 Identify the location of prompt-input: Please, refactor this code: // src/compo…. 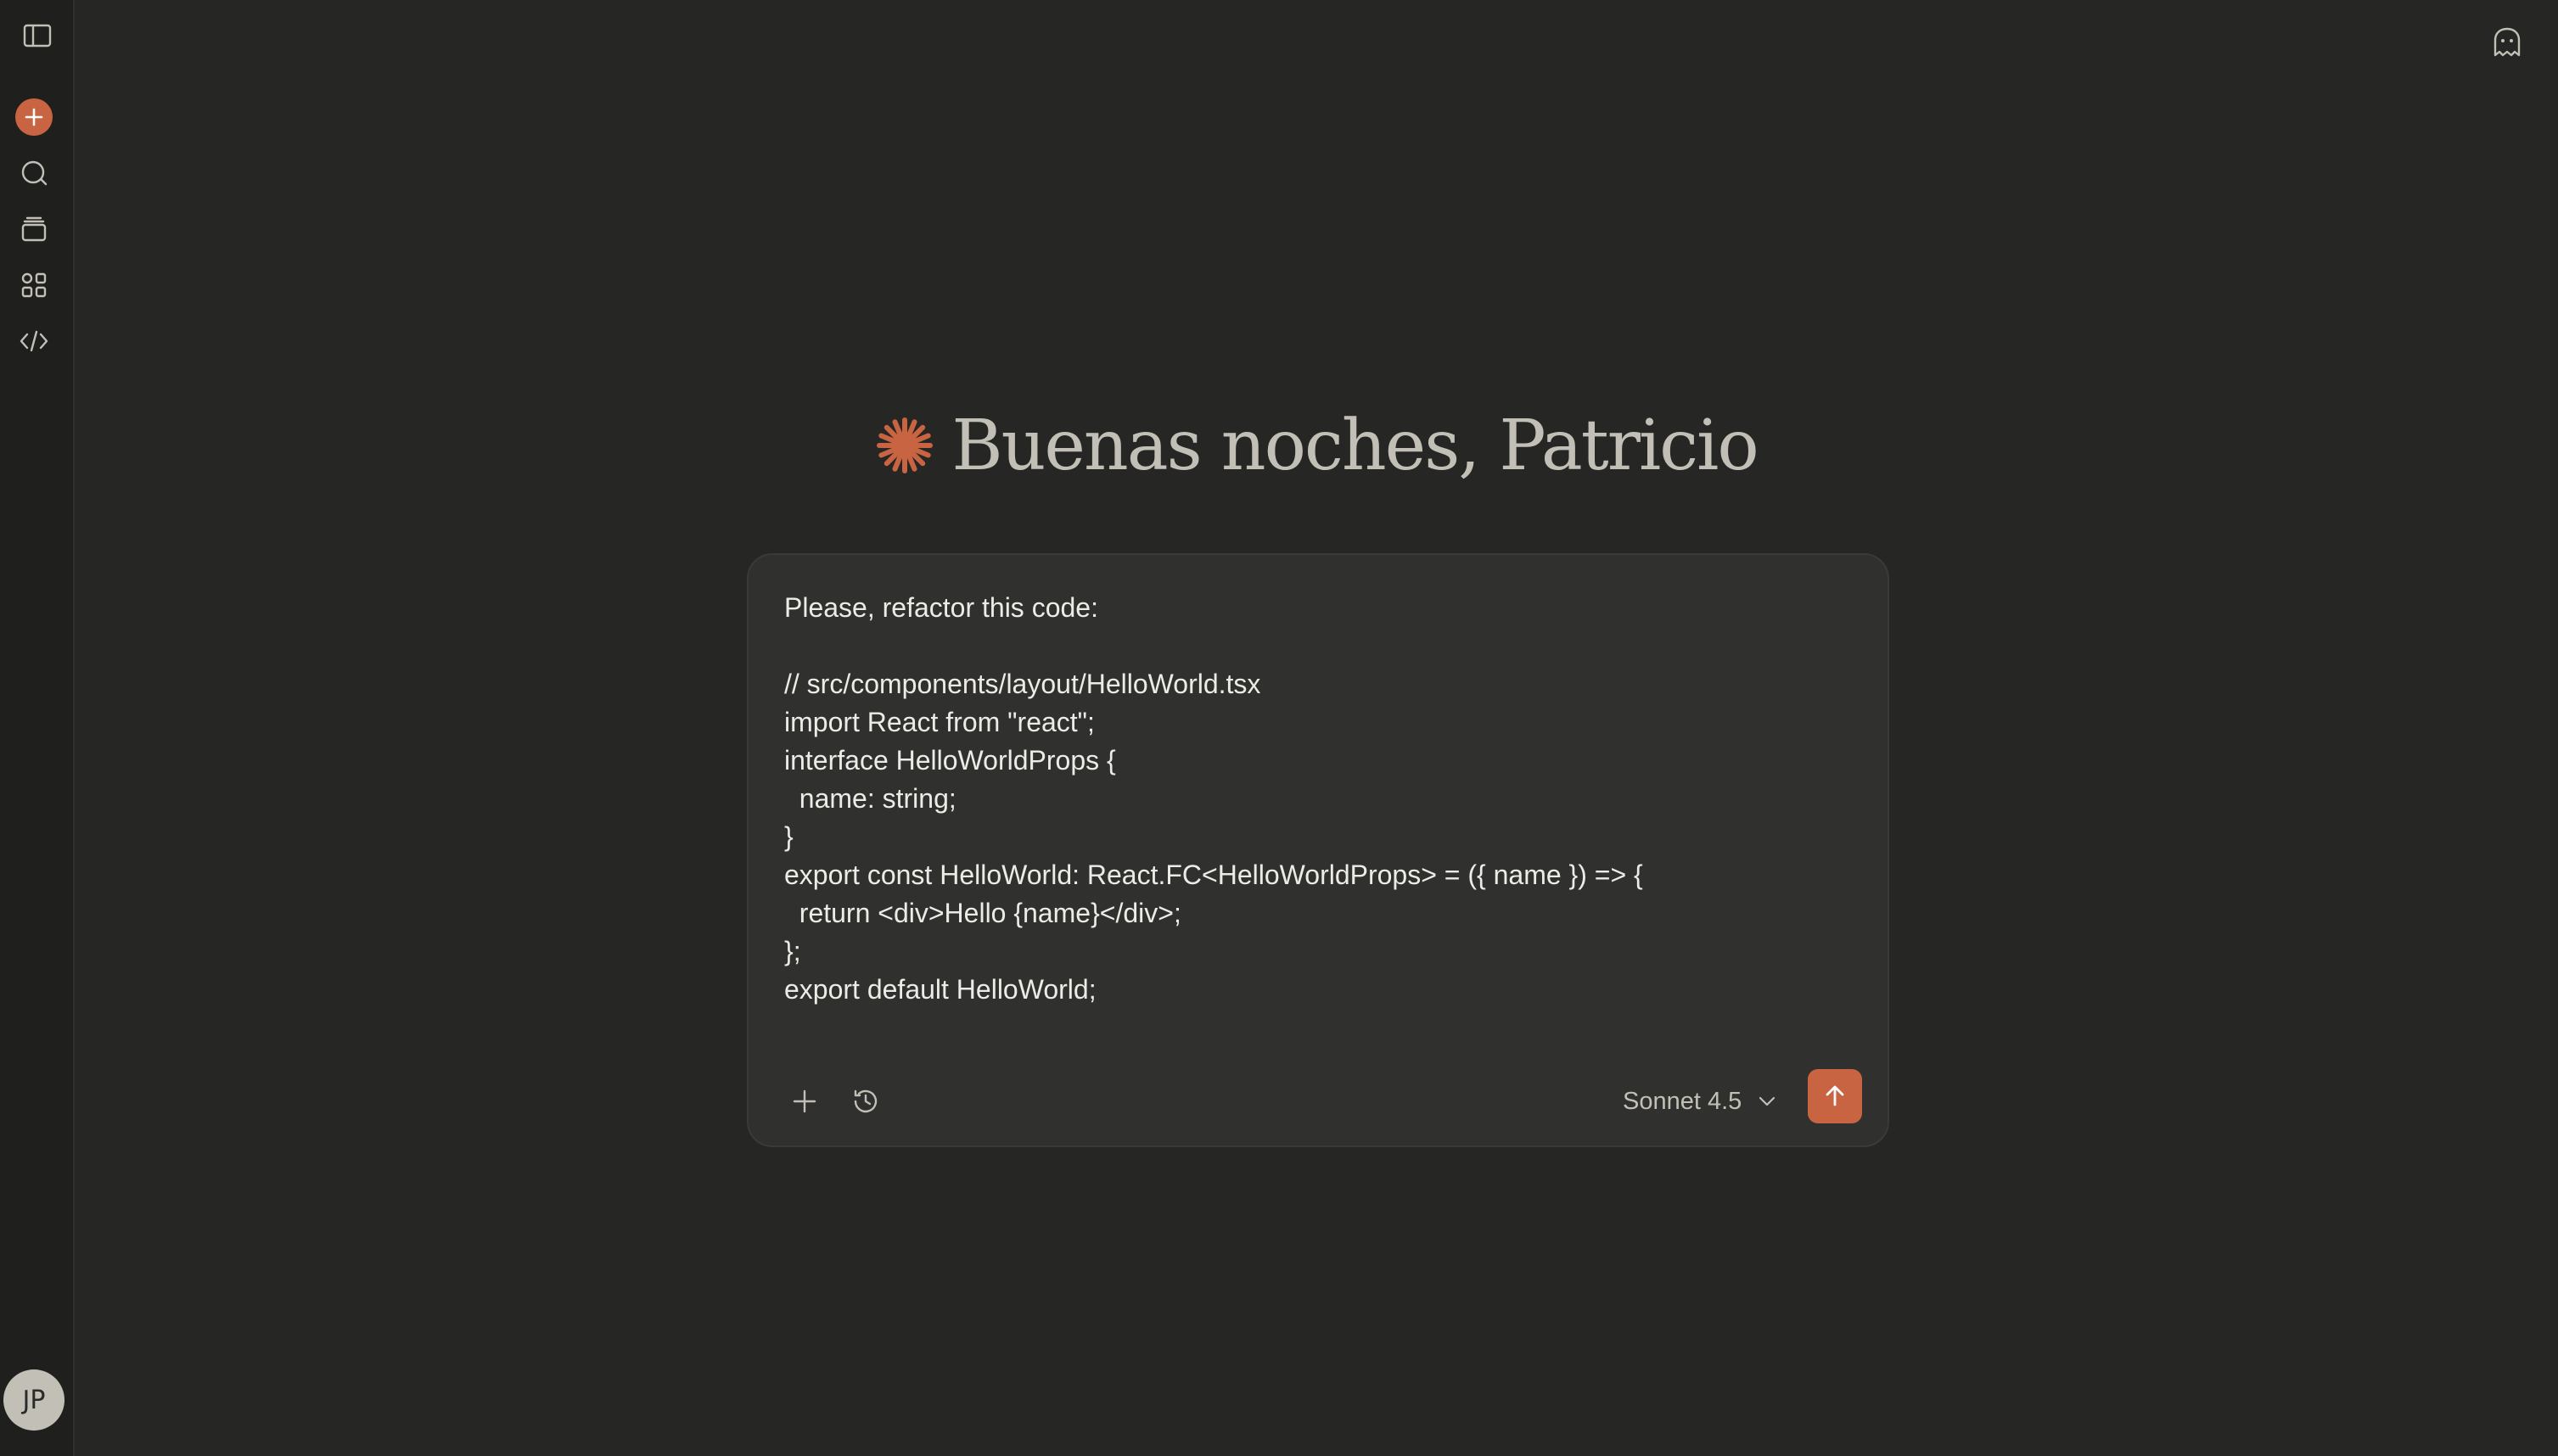
(1319, 799).